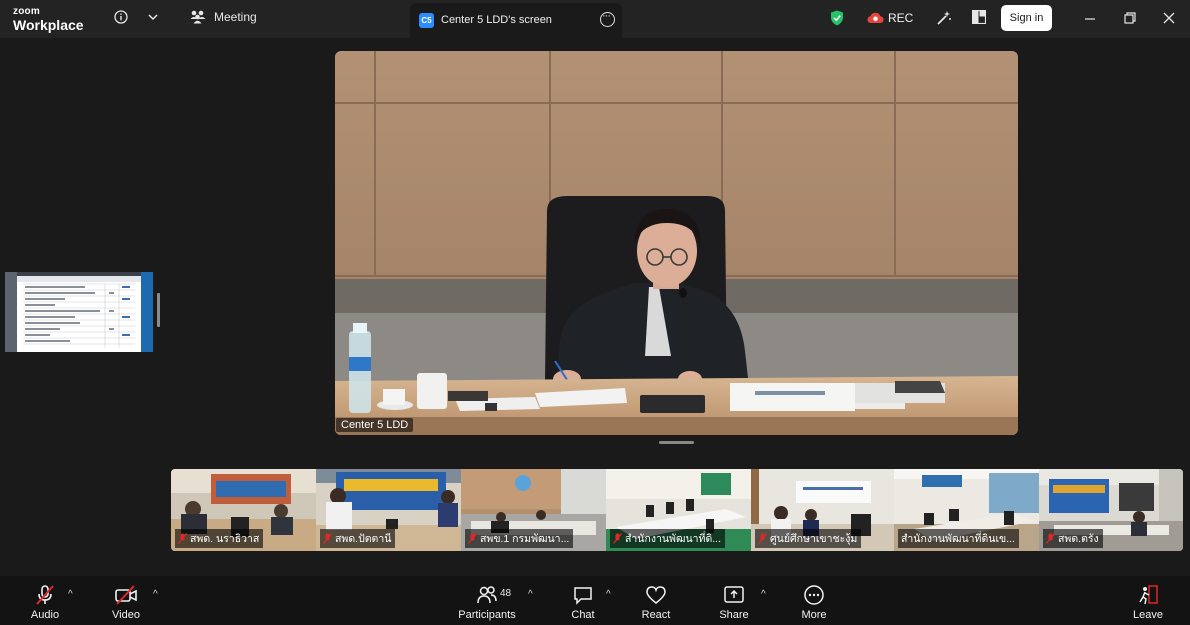 The height and width of the screenshot is (625, 1190). What do you see at coordinates (822, 510) in the screenshot?
I see `participant-tile: ศูนย์ศึกษาเขาชะงุ้ม` at bounding box center [822, 510].